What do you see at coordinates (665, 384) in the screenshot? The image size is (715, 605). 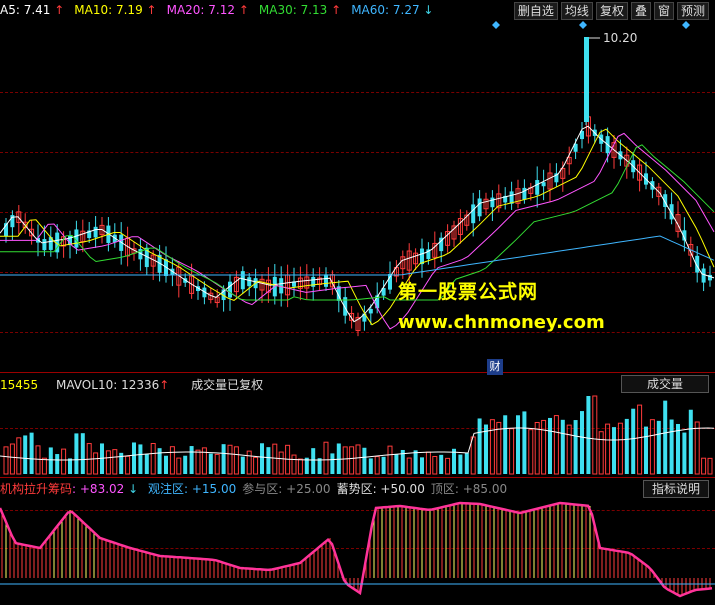 I see `volume-indicator-button: 成交量` at bounding box center [665, 384].